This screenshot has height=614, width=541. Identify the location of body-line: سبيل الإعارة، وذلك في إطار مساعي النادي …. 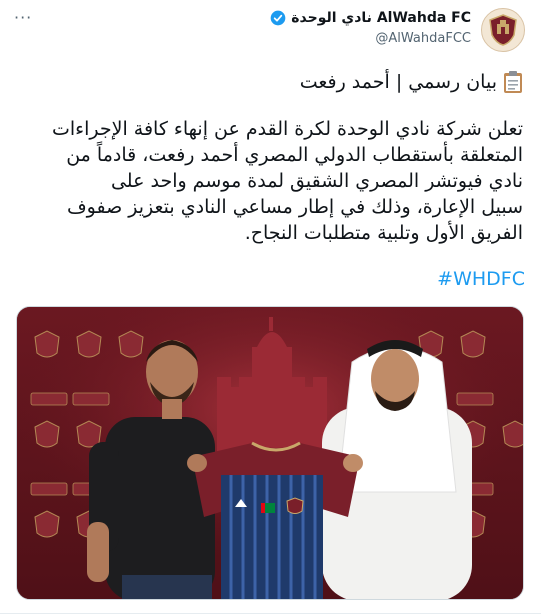
(294, 207).